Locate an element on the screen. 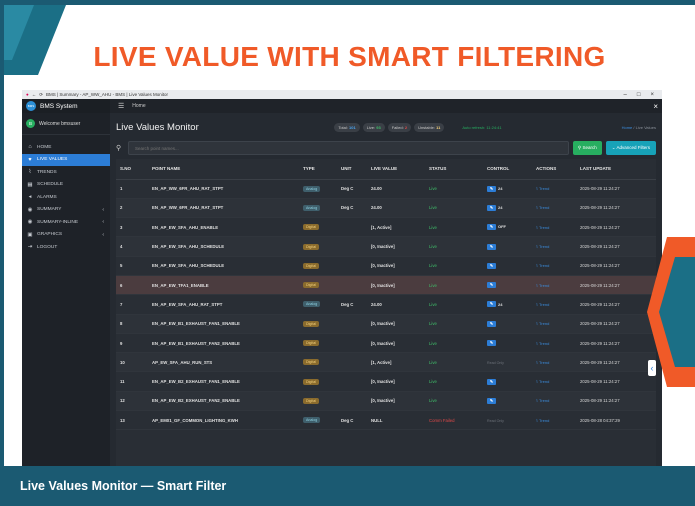 The width and height of the screenshot is (695, 506). sidebar-item-summary: ◉ SUMMARY ‹ is located at coordinates (66, 210).